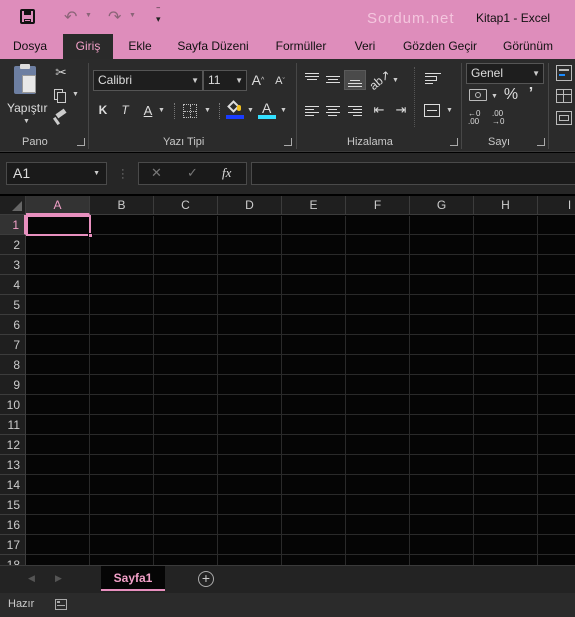 This screenshot has height=617, width=575. I want to click on row-header-1: 1, so click(13, 225).